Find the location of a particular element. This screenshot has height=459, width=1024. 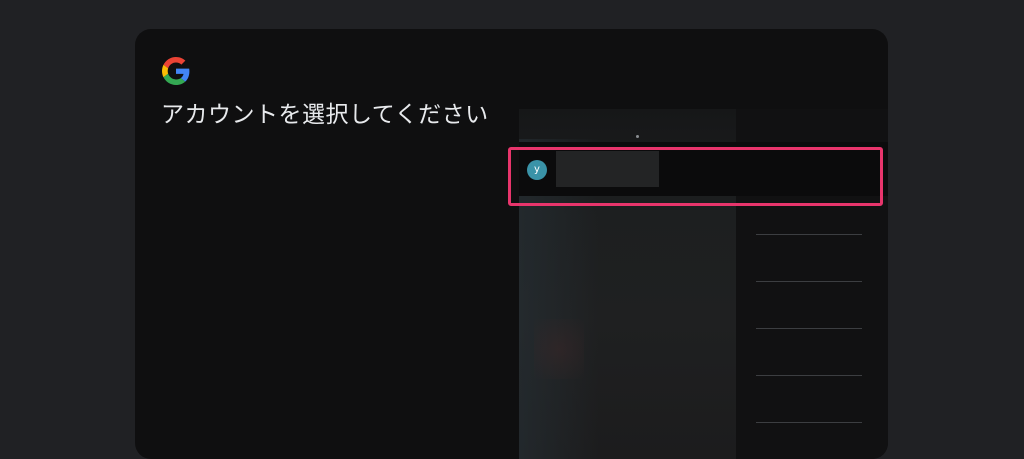

google-g-icon is located at coordinates (176, 71).